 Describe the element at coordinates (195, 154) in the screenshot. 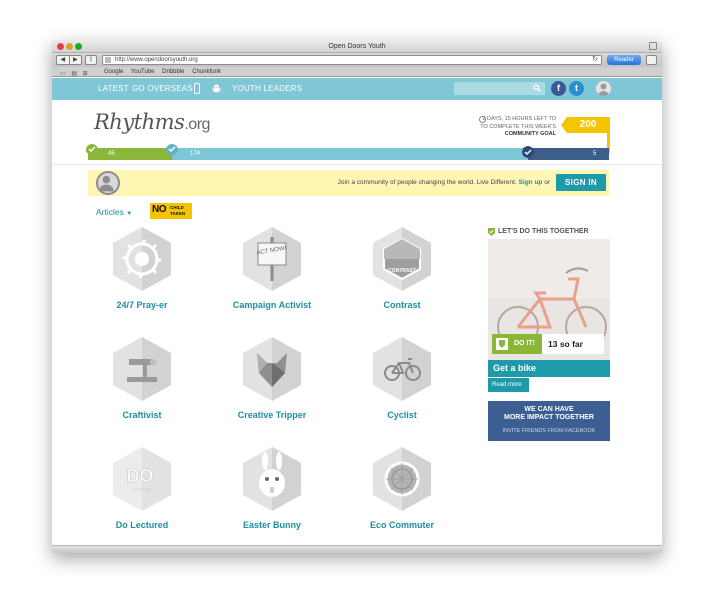

I see `progress-blue-count: 174` at that location.